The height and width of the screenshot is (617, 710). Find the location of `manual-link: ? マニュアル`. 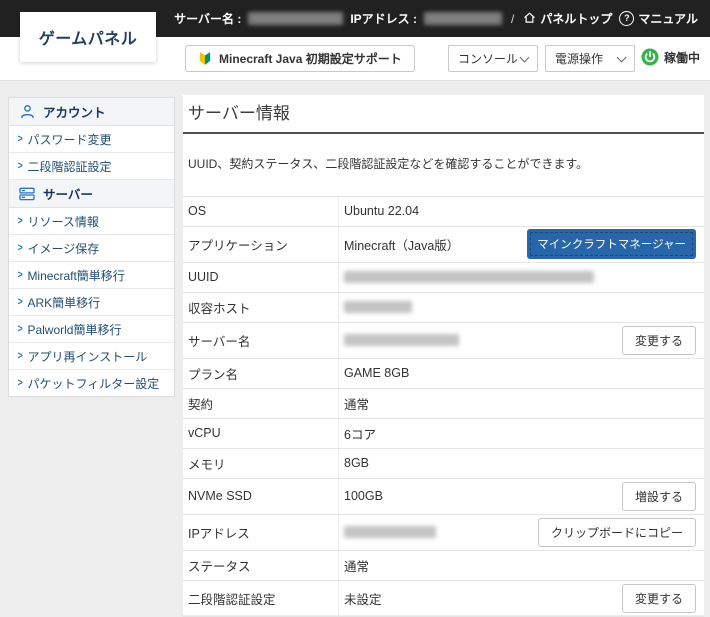

manual-link: ? マニュアル is located at coordinates (658, 18).